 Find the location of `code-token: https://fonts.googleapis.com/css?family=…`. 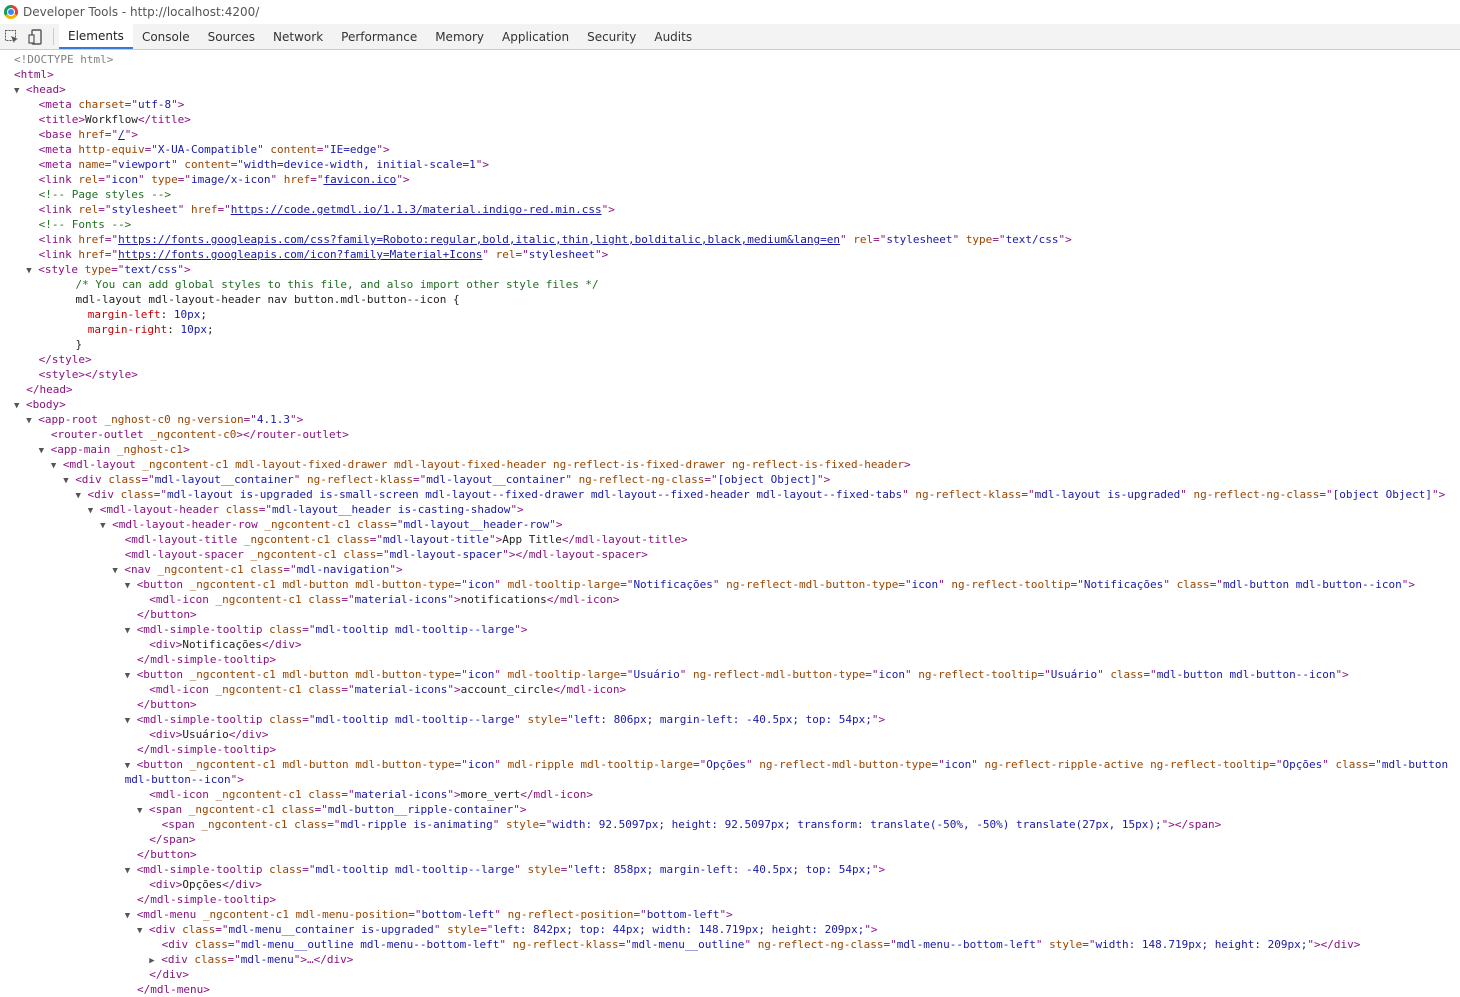

code-token: https://fonts.googleapis.com/css?family=… is located at coordinates (479, 239).